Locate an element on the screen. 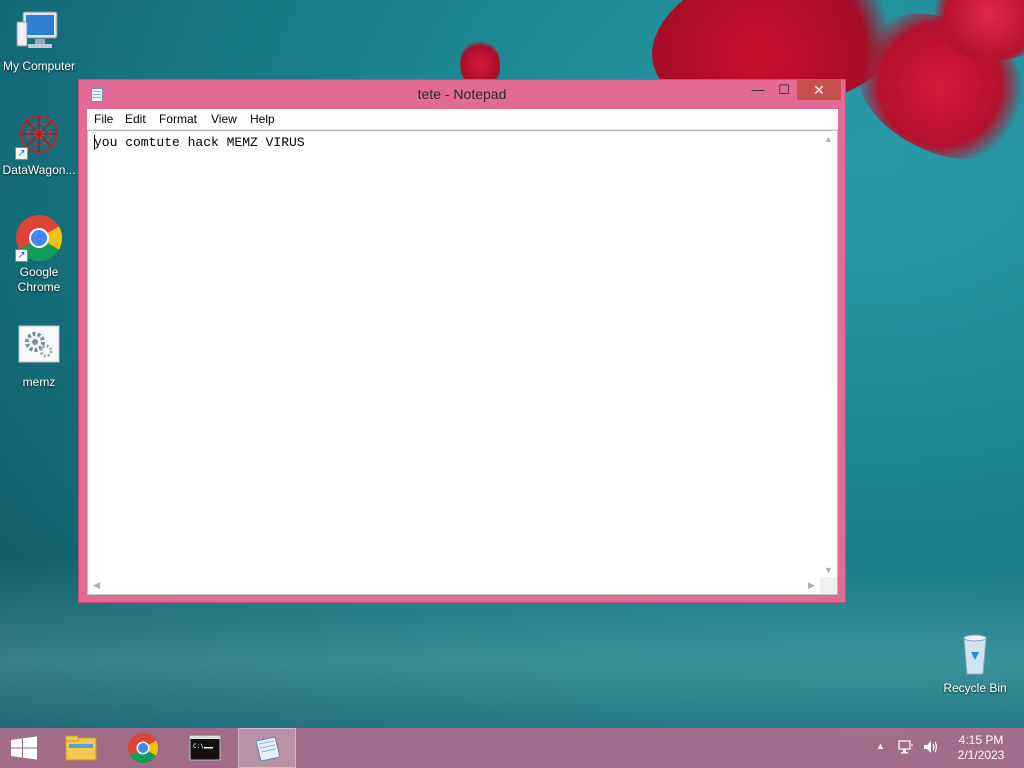 The width and height of the screenshot is (1024, 768). taskbar-notepad is located at coordinates (267, 748).